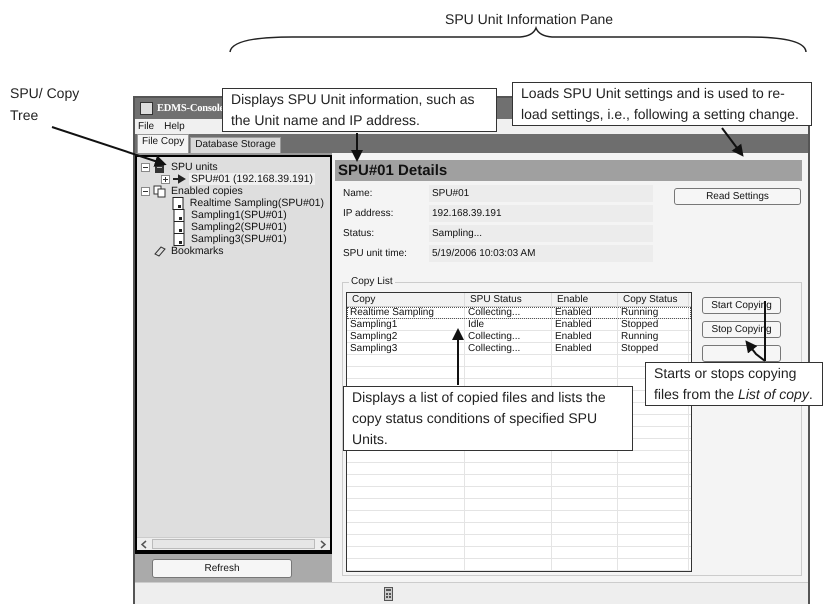 The height and width of the screenshot is (604, 836). What do you see at coordinates (165, 179) in the screenshot?
I see `expand-icon` at bounding box center [165, 179].